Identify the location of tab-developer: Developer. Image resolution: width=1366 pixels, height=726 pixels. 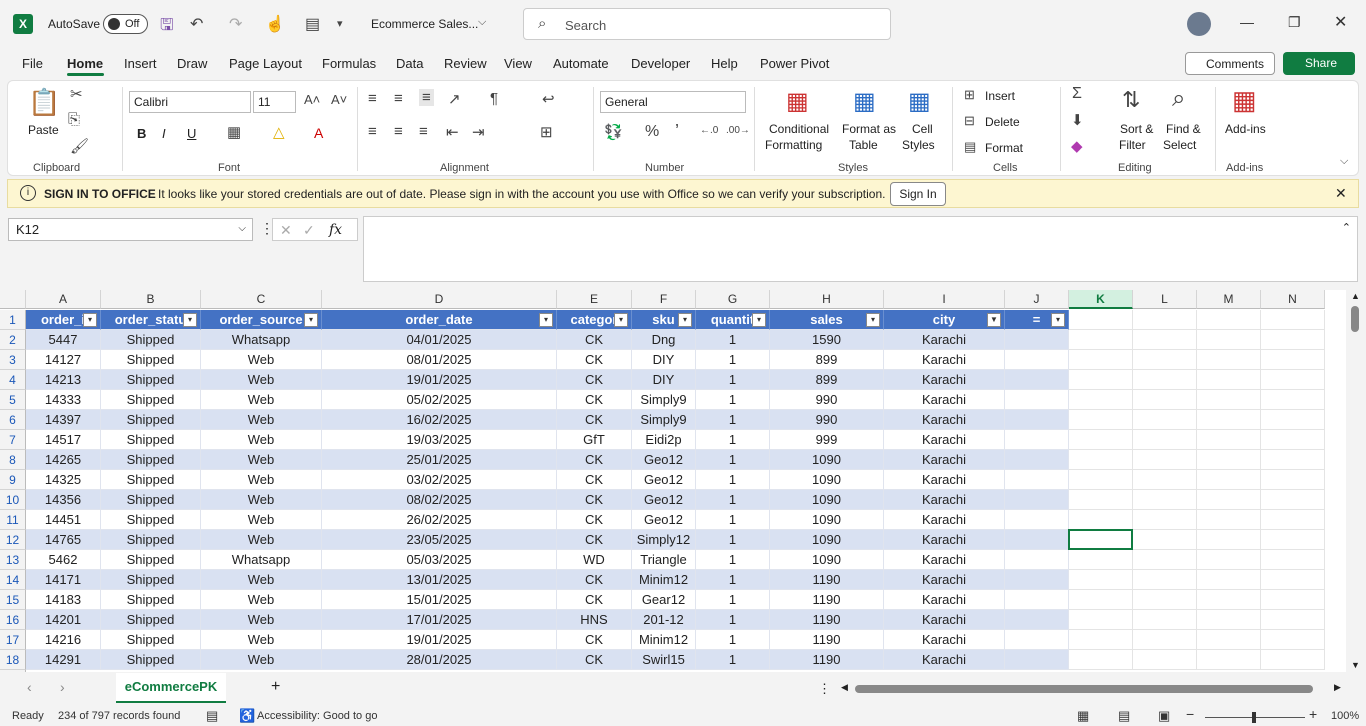
(660, 63).